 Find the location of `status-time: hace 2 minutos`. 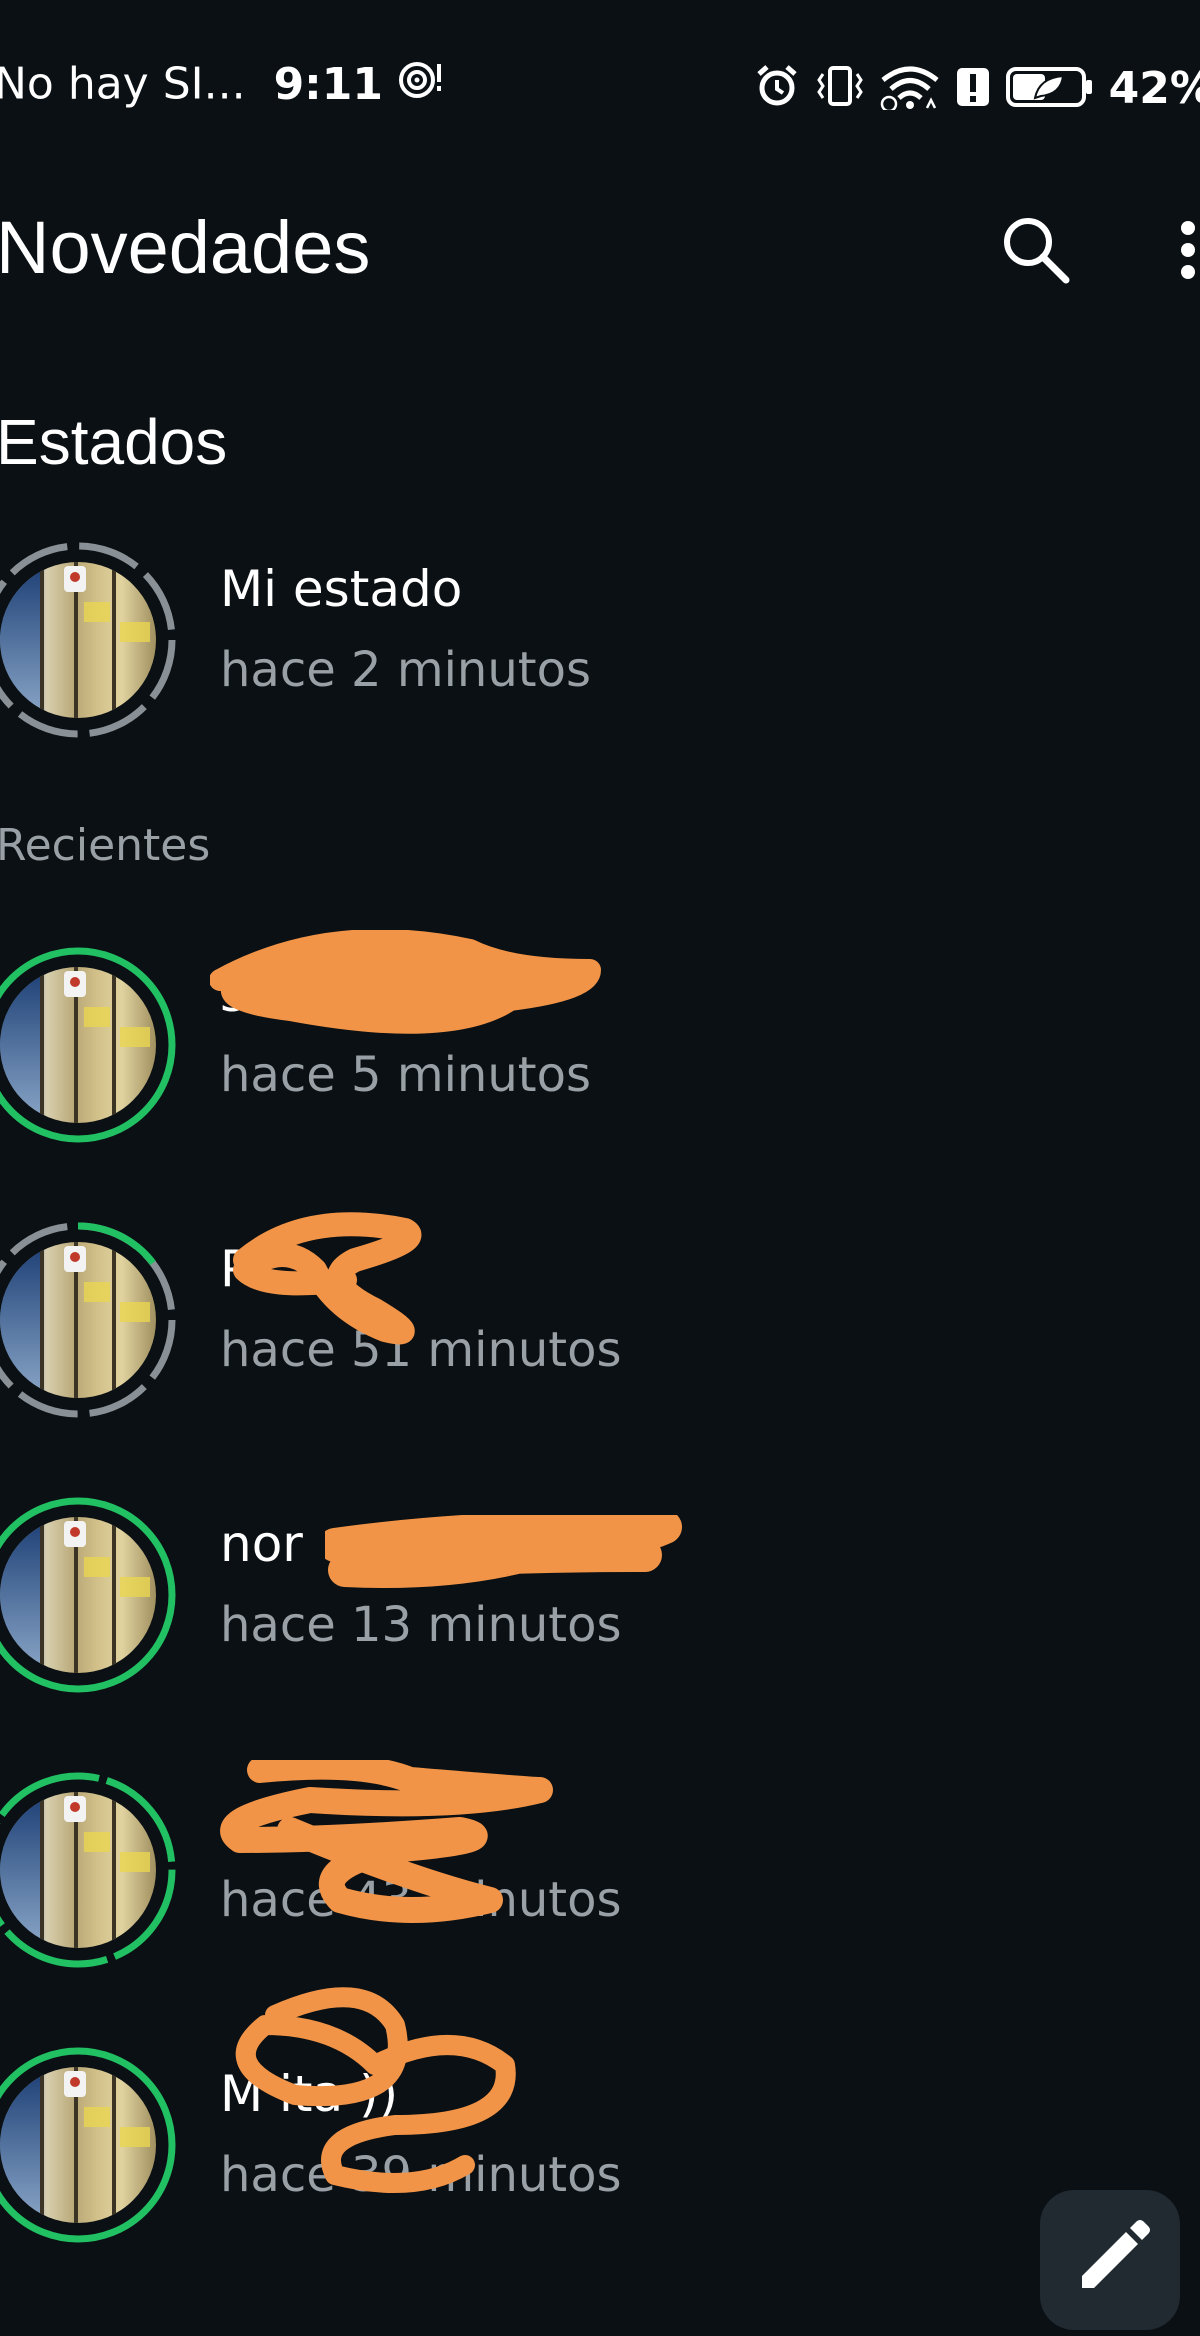

status-time: hace 2 minutos is located at coordinates (405, 670).